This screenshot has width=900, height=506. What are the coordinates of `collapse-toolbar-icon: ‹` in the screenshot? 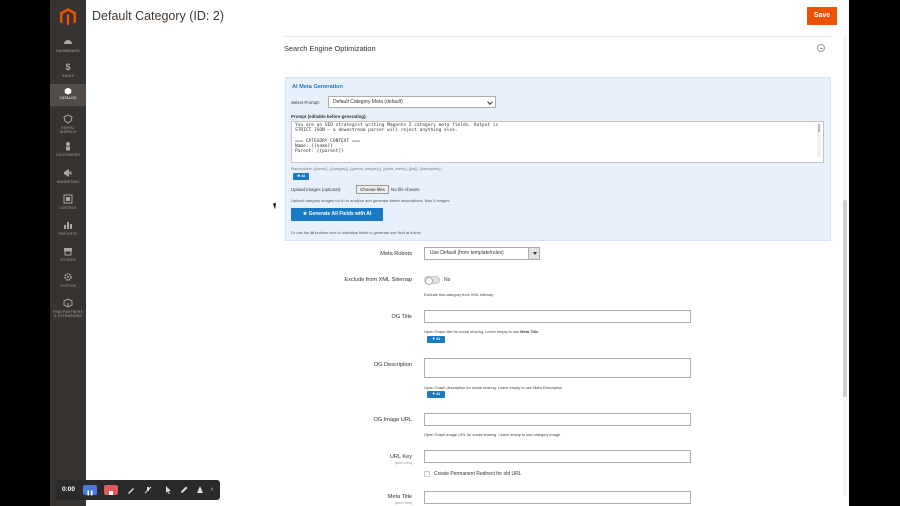 It's located at (212, 490).